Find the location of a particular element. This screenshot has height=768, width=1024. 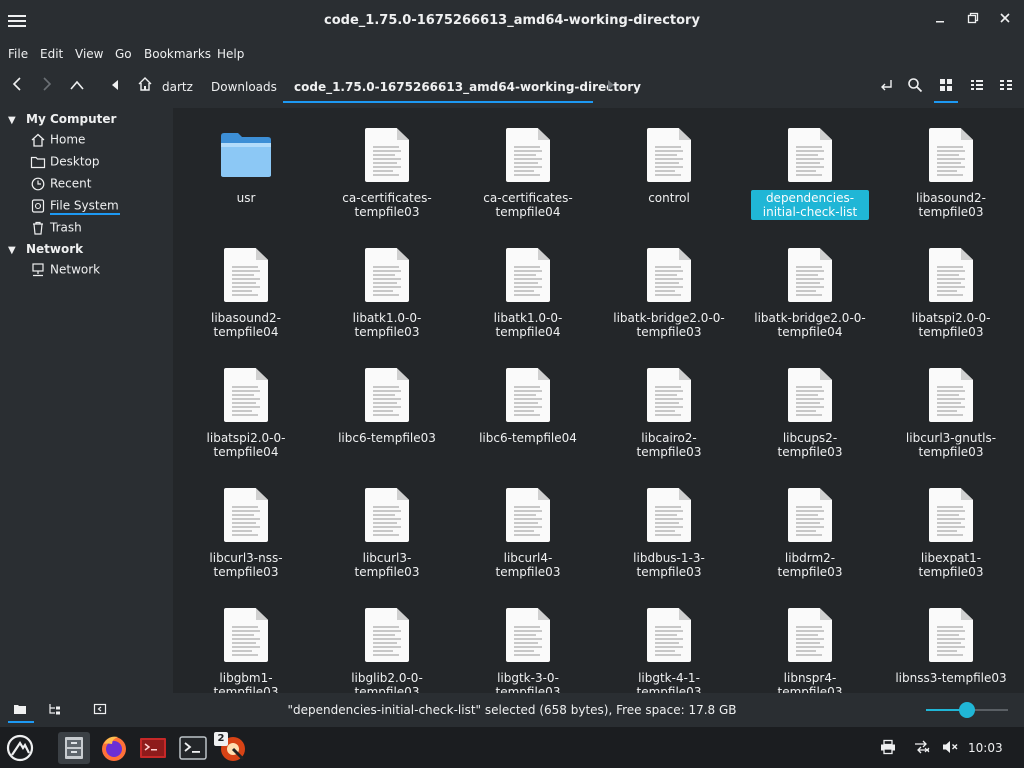

file-name-label: libatk-bridge2.0-0-tempfile03 is located at coordinates (669, 325).